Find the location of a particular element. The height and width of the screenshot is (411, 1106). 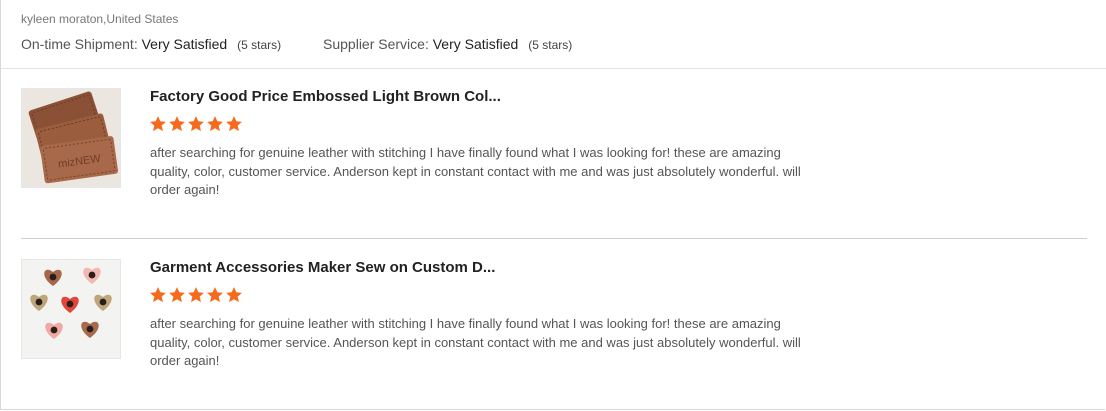

review-divider is located at coordinates (554, 238).